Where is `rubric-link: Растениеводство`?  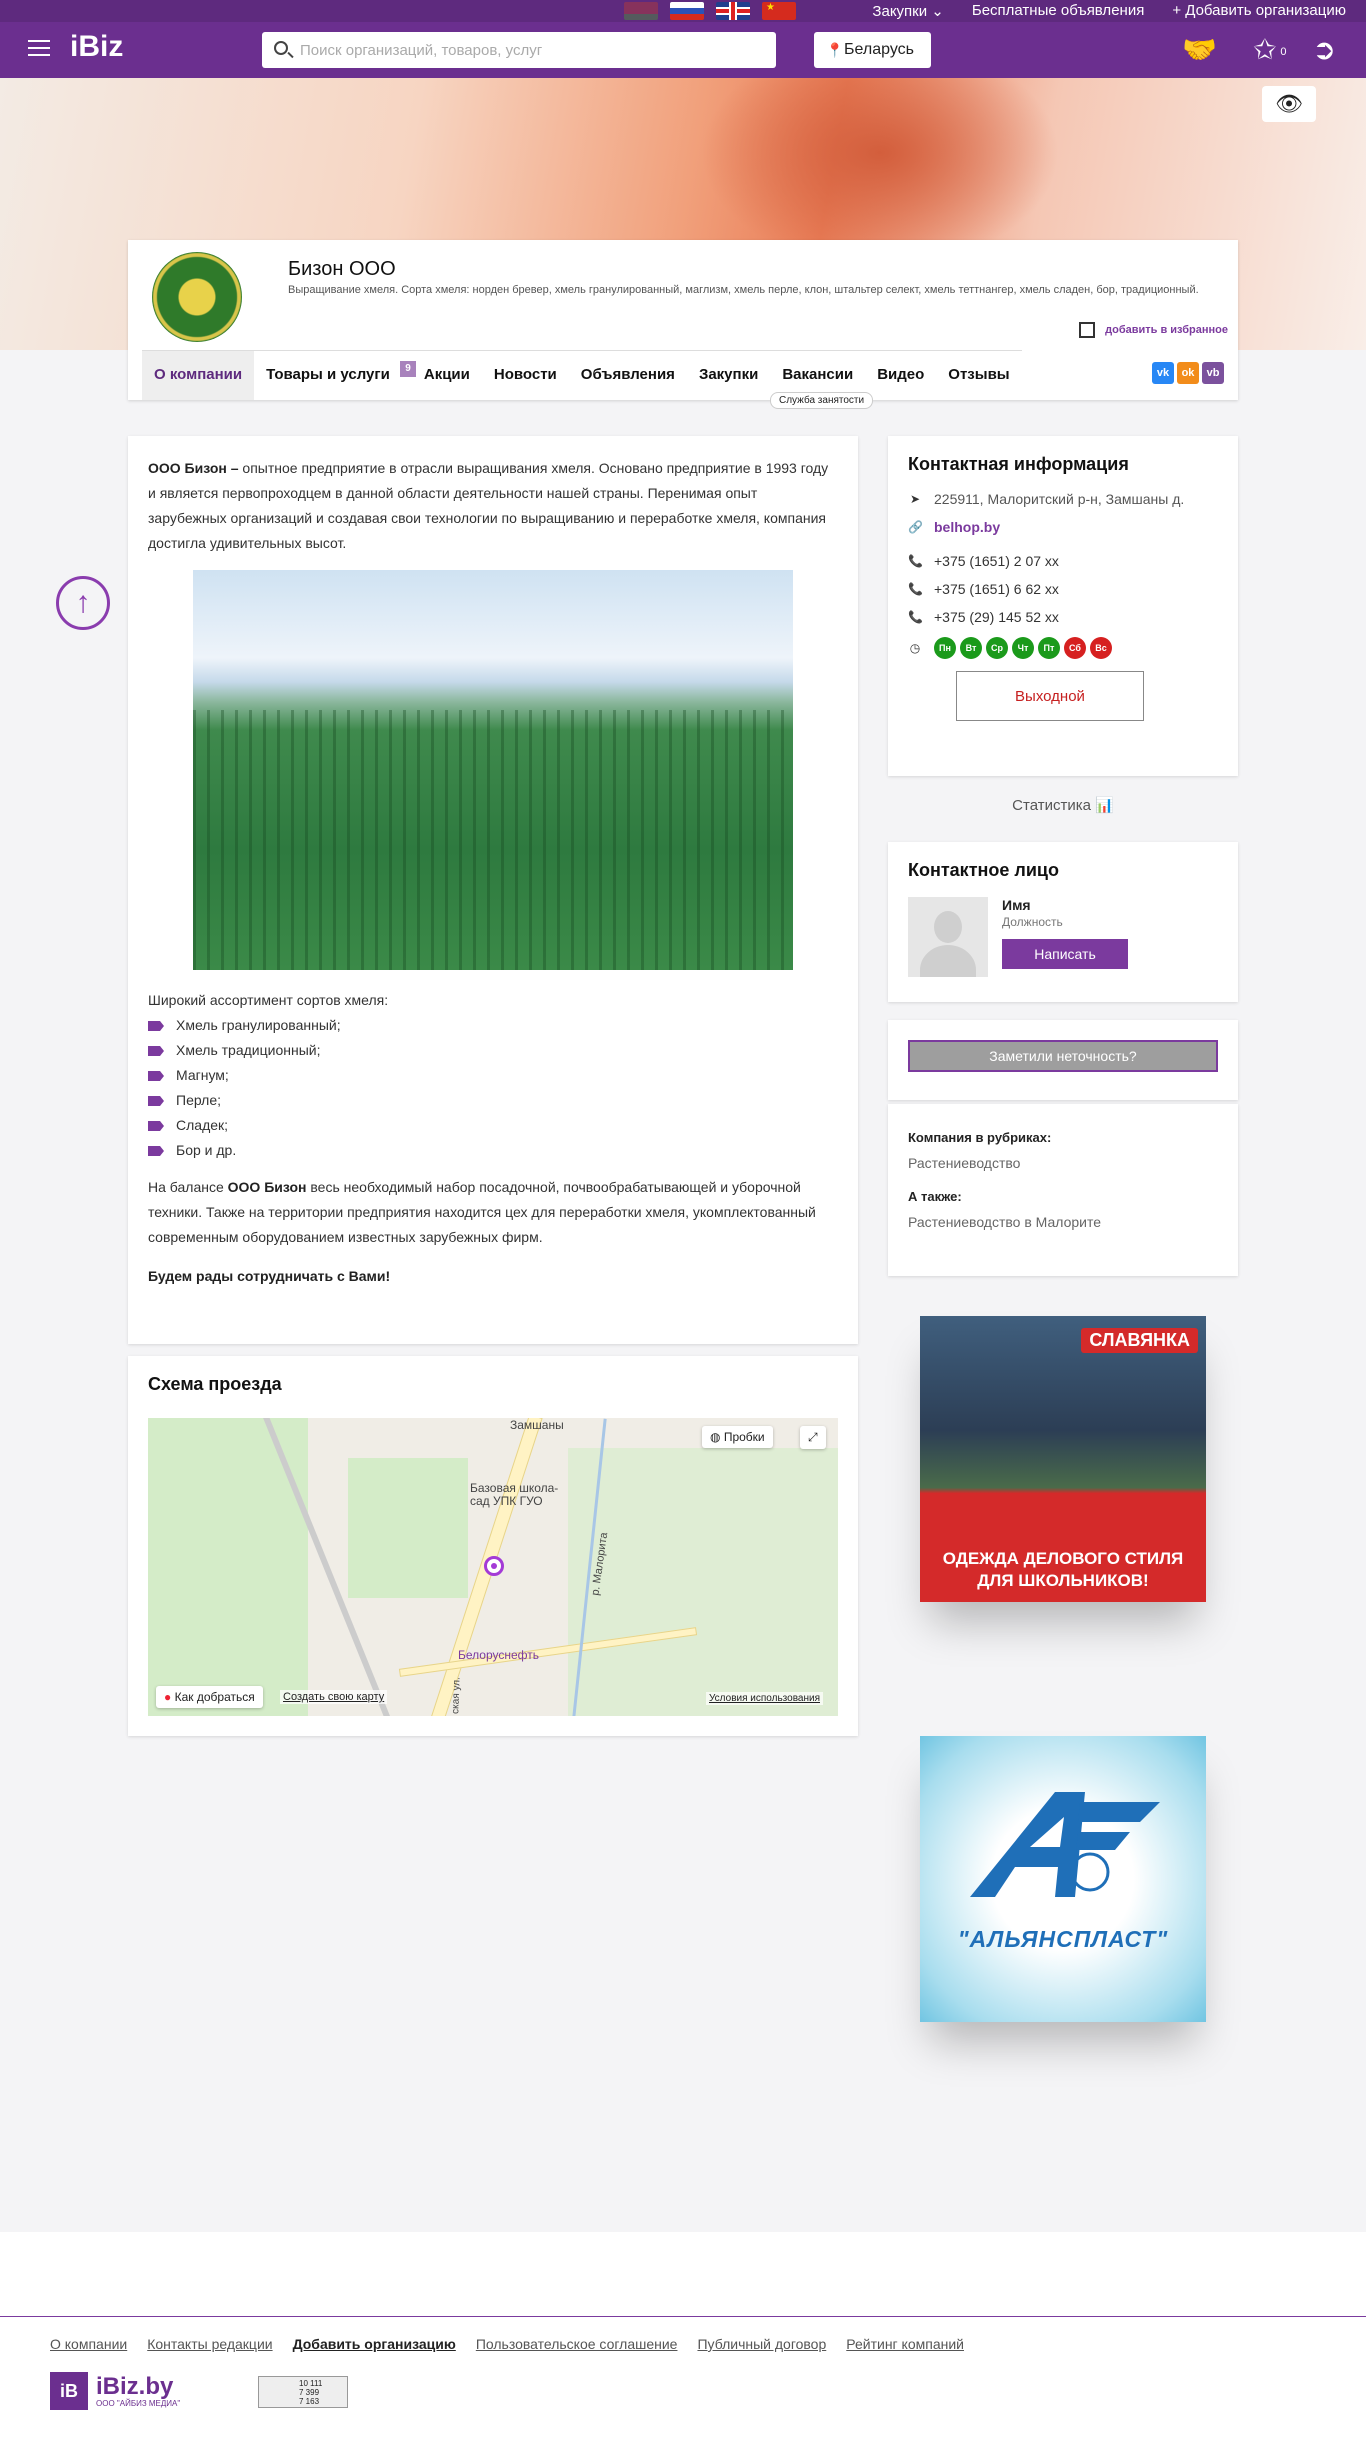 rubric-link: Растениеводство is located at coordinates (1063, 1163).